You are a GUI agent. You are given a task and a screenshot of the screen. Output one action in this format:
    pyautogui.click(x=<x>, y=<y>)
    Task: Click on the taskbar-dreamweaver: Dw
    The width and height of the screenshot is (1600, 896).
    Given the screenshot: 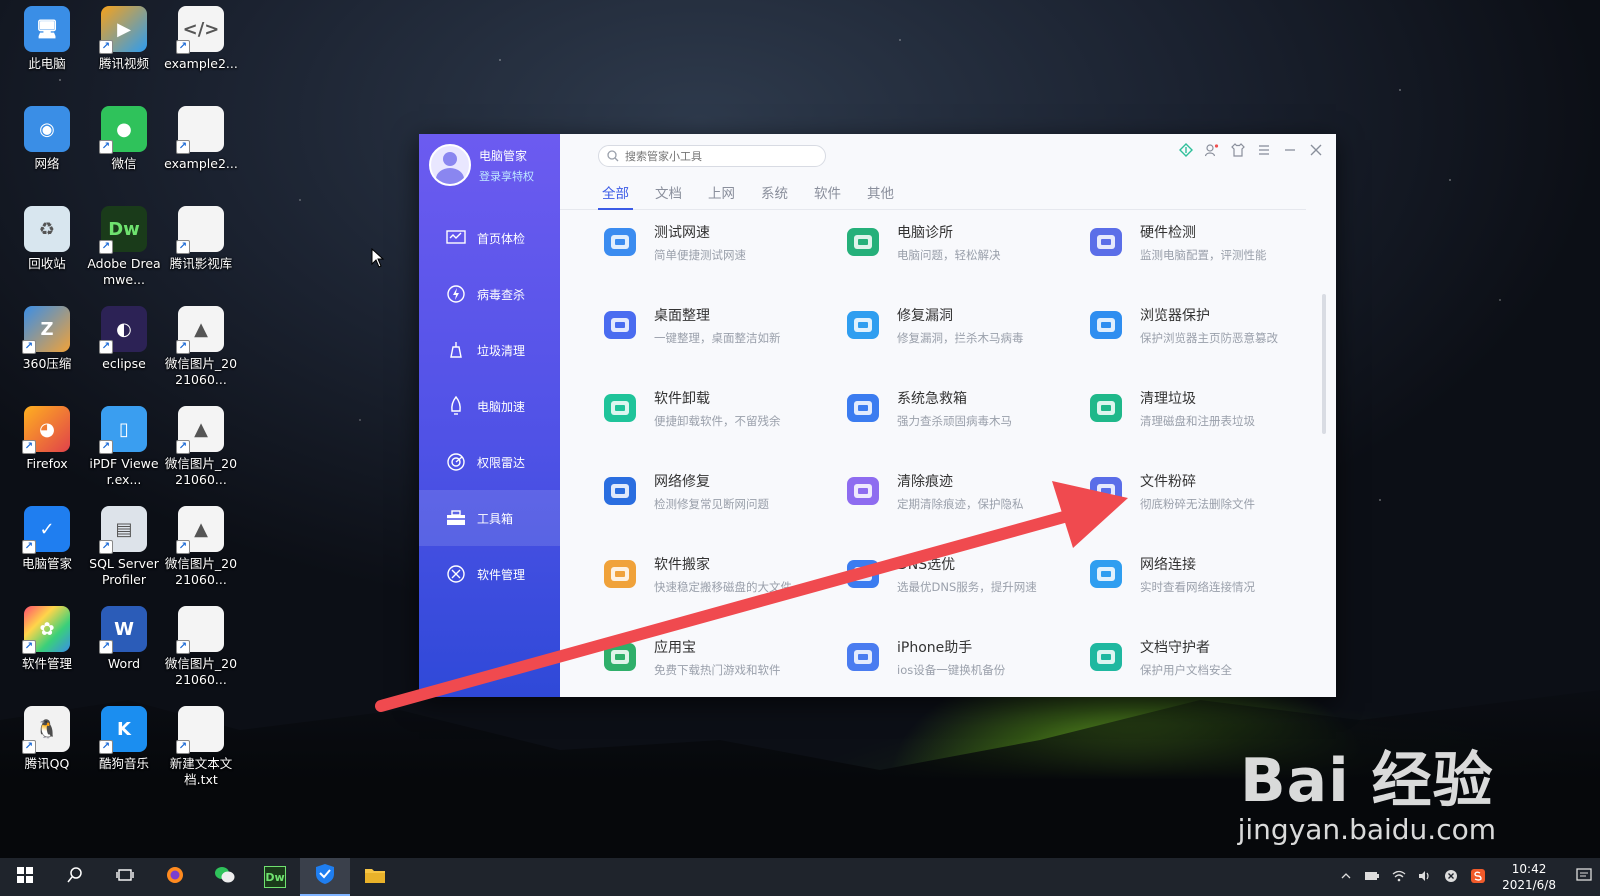 What is the action you would take?
    pyautogui.click(x=275, y=877)
    